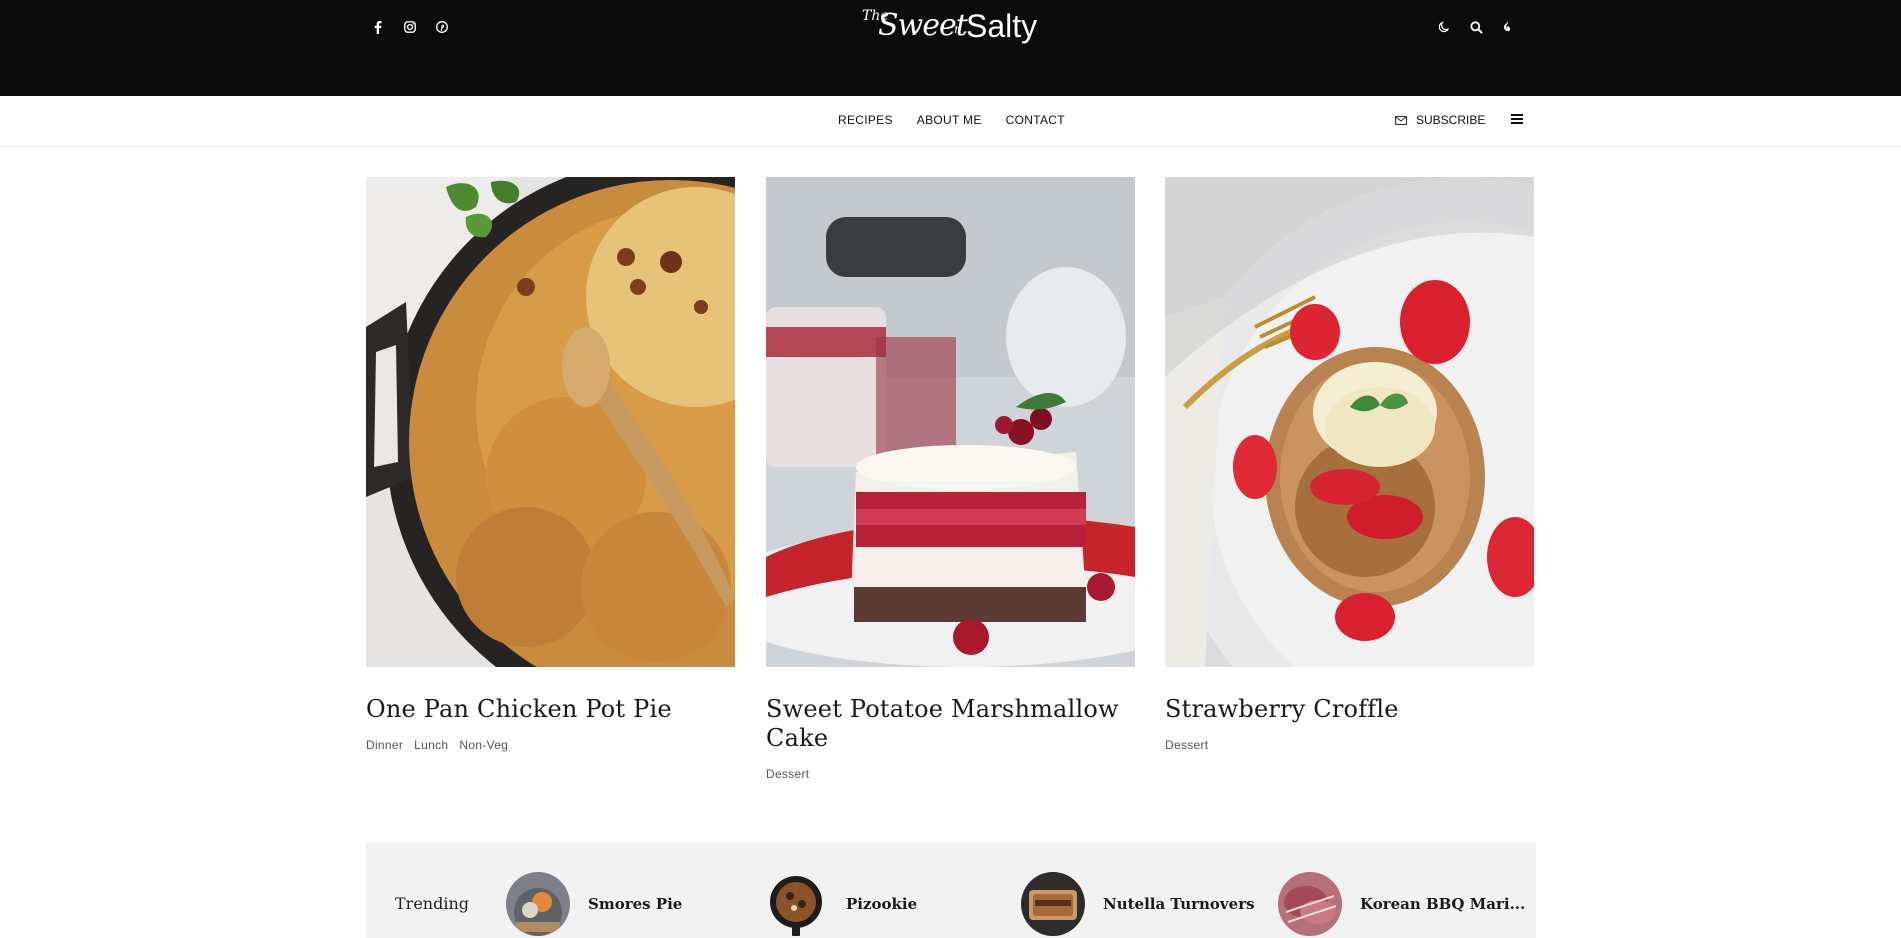 The image size is (1901, 938). I want to click on post-image-chicken-pot-pie, so click(550, 422).